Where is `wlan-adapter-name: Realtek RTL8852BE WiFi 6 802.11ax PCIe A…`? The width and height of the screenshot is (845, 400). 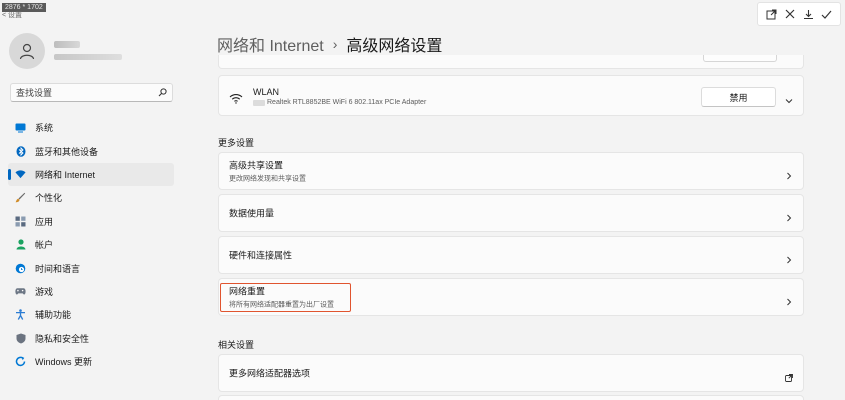 wlan-adapter-name: Realtek RTL8852BE WiFi 6 802.11ax PCIe A… is located at coordinates (347, 102).